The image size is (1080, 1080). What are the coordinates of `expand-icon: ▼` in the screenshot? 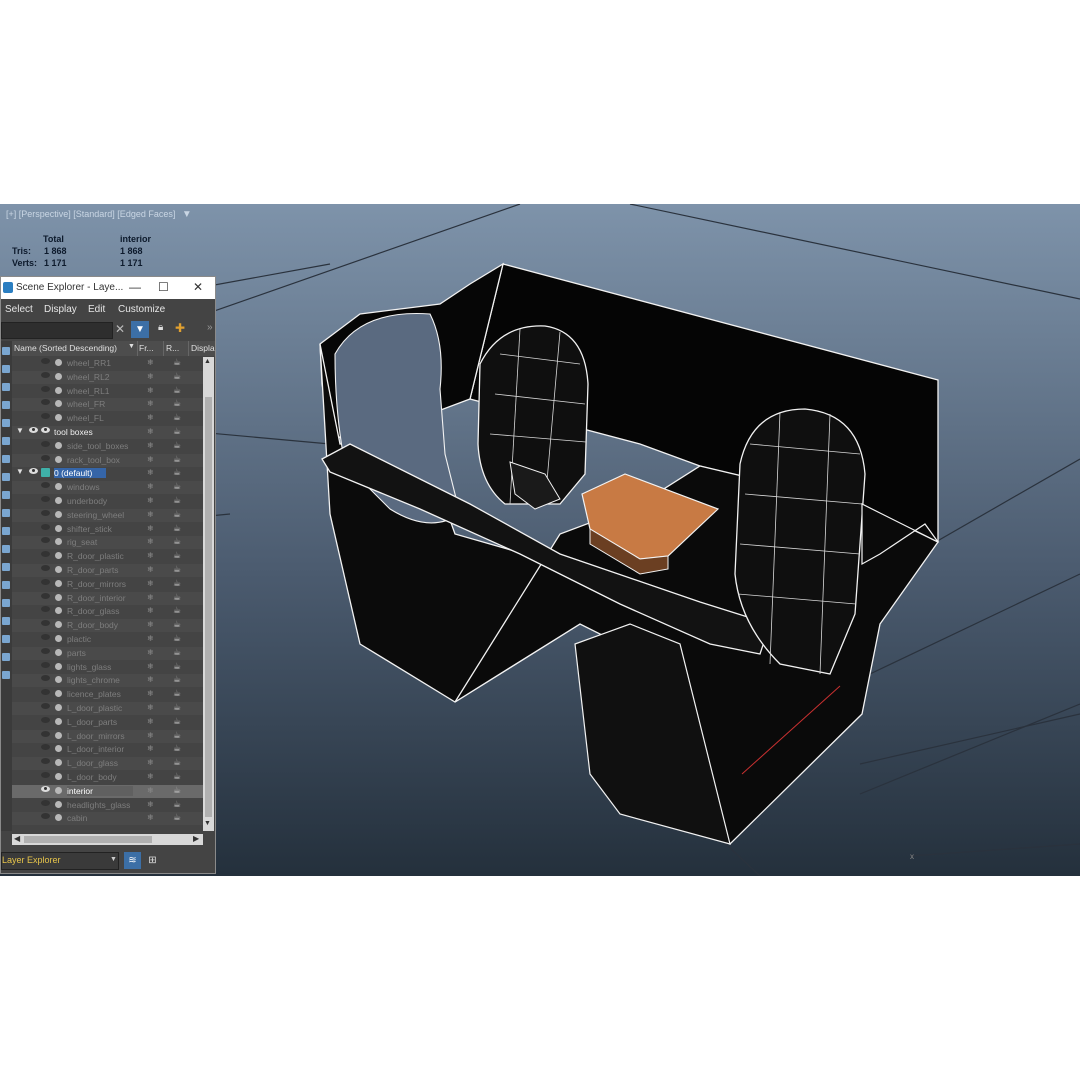 It's located at (20, 430).